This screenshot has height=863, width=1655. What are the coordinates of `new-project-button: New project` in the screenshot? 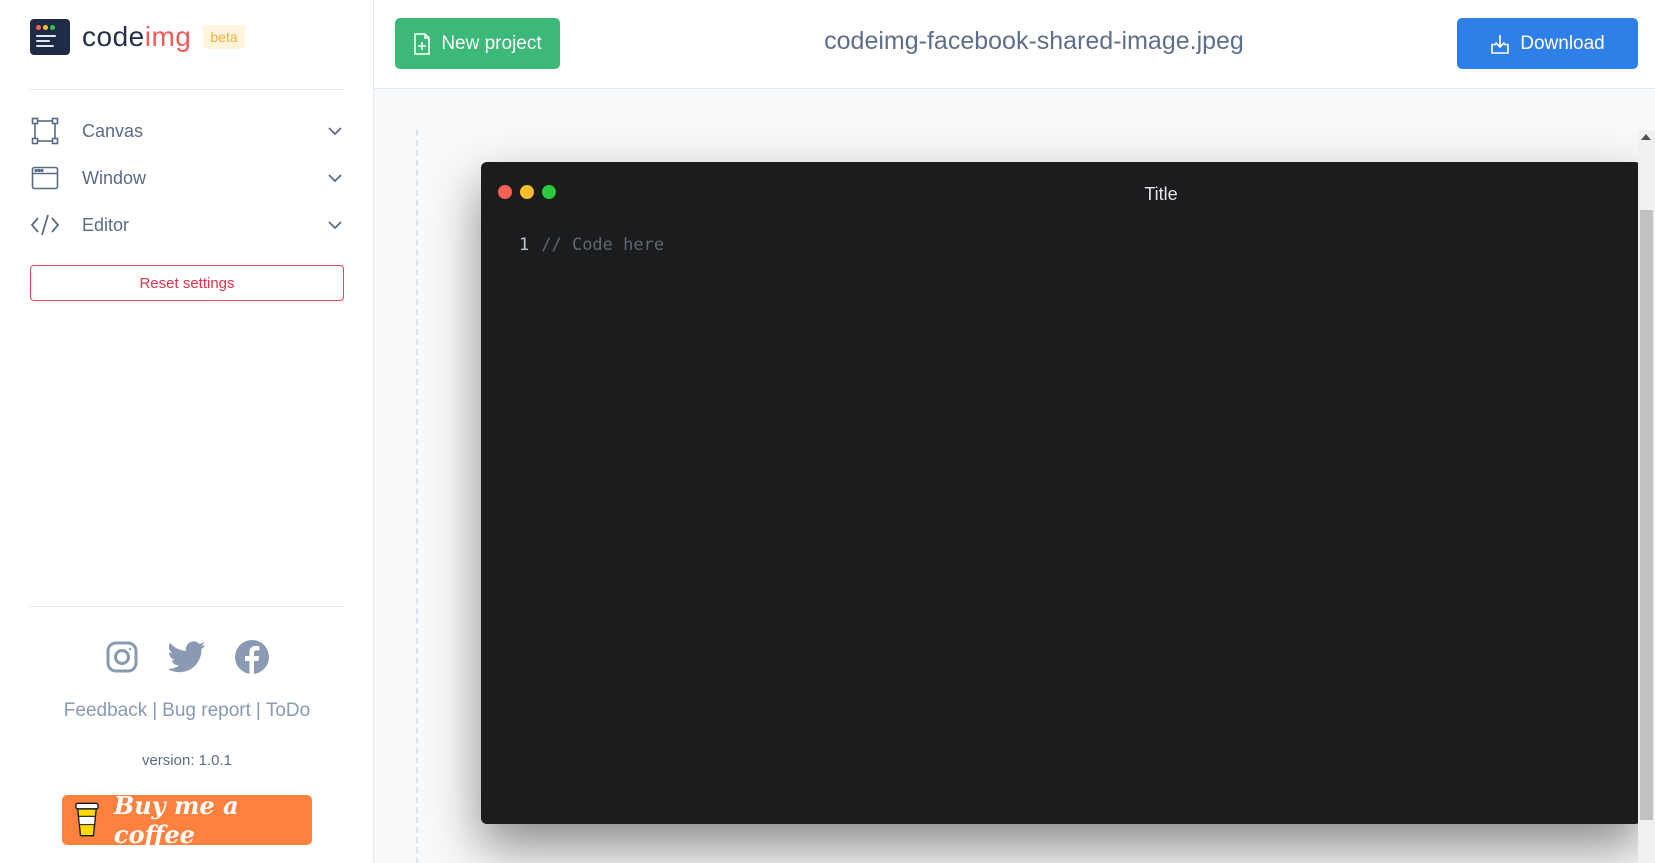 It's located at (477, 43).